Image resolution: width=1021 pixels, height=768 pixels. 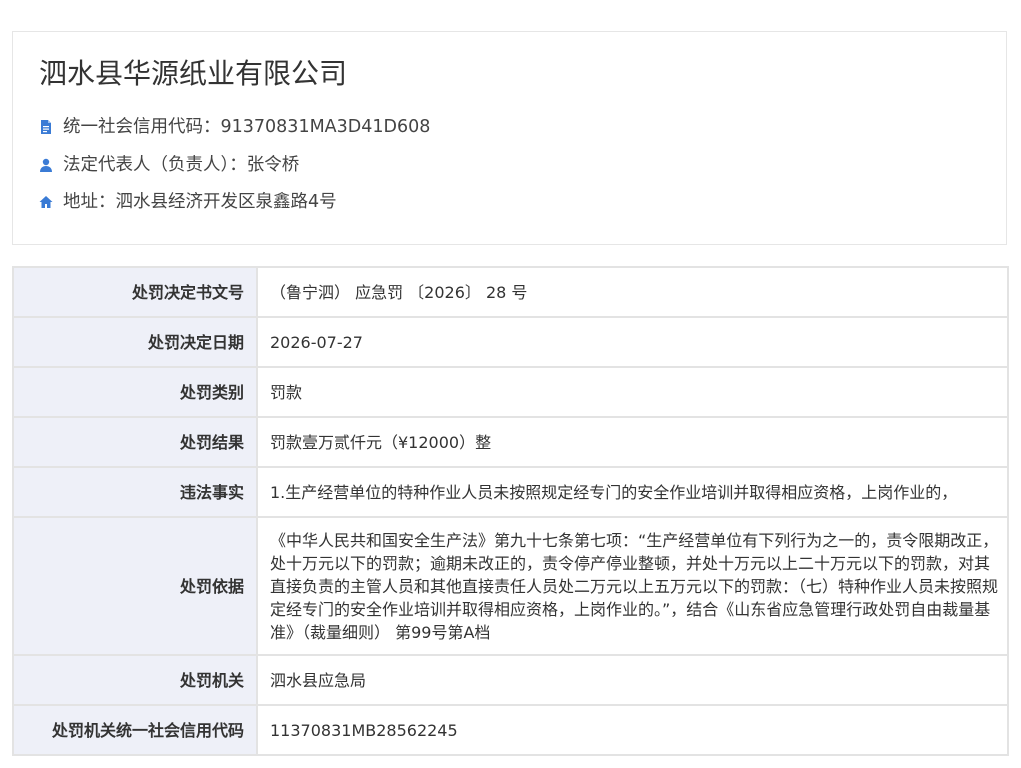 What do you see at coordinates (135, 292) in the screenshot?
I see `row-label: 处罚决定书文号` at bounding box center [135, 292].